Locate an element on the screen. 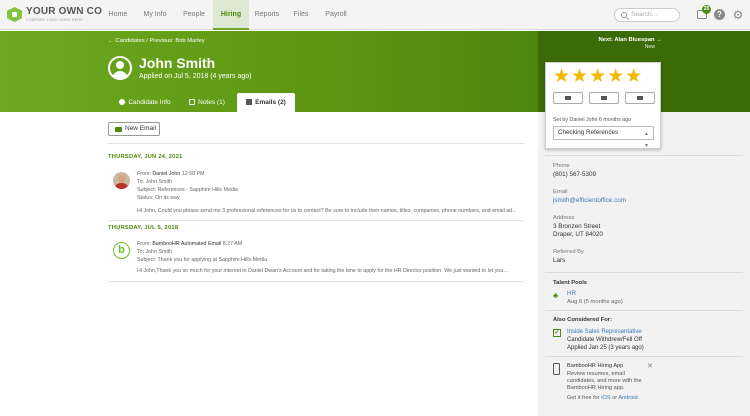 Image resolution: width=750 pixels, height=416 pixels. email-status: Status: On its way is located at coordinates (158, 198).